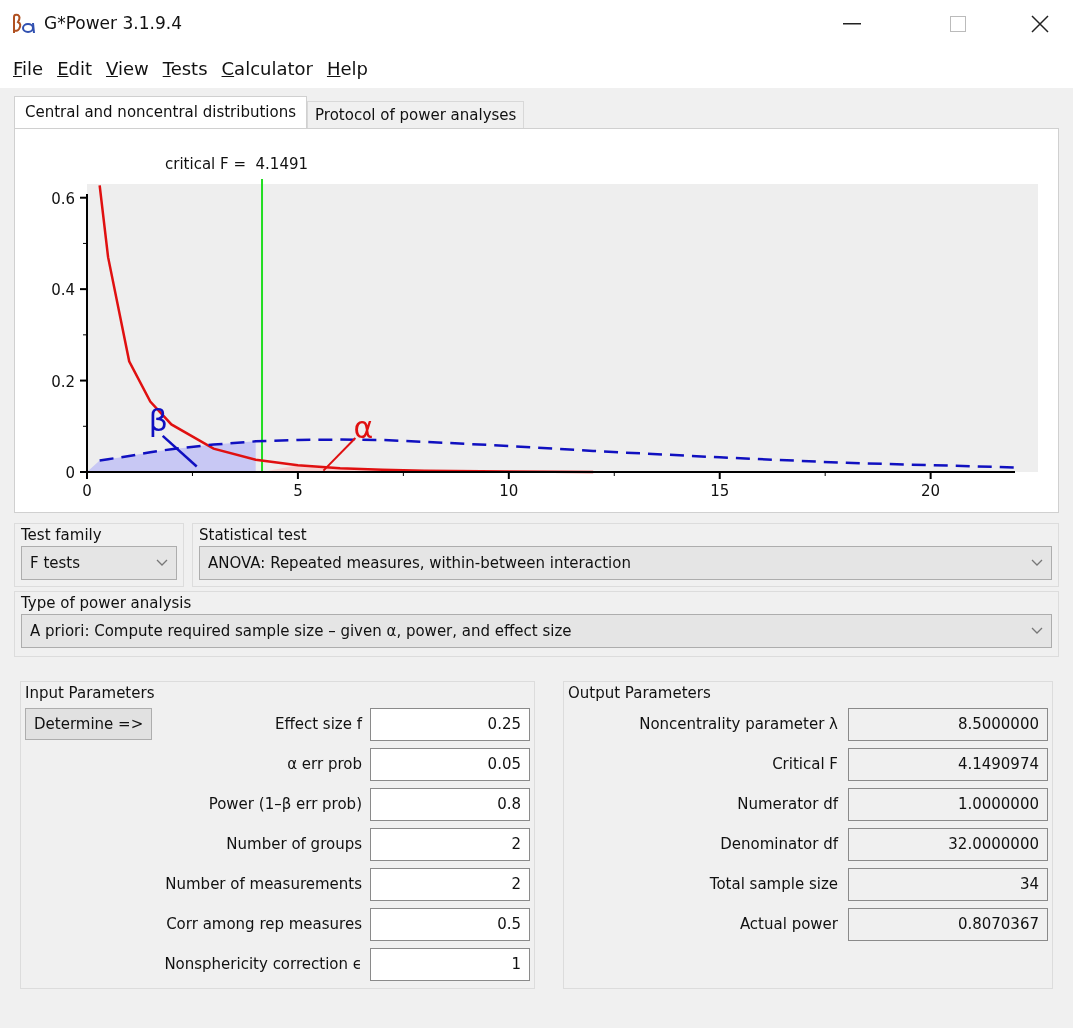 This screenshot has height=1028, width=1073. Describe the element at coordinates (450, 804) in the screenshot. I see `input-field: 0.8` at that location.